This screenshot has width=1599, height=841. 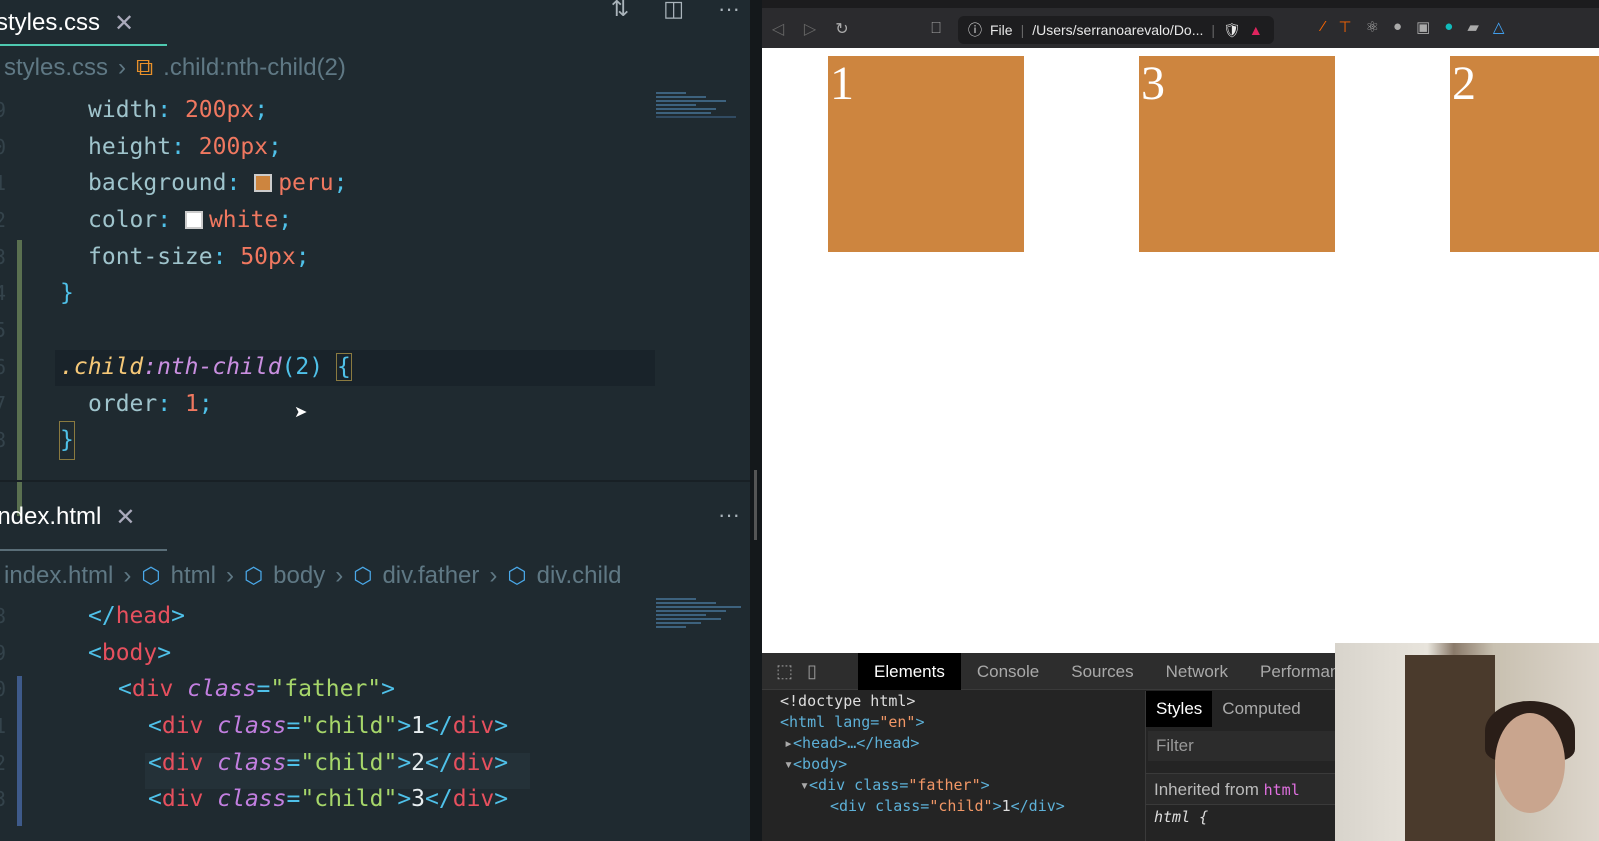 What do you see at coordinates (673, 11) in the screenshot?
I see `split-editor-icon: ◫` at bounding box center [673, 11].